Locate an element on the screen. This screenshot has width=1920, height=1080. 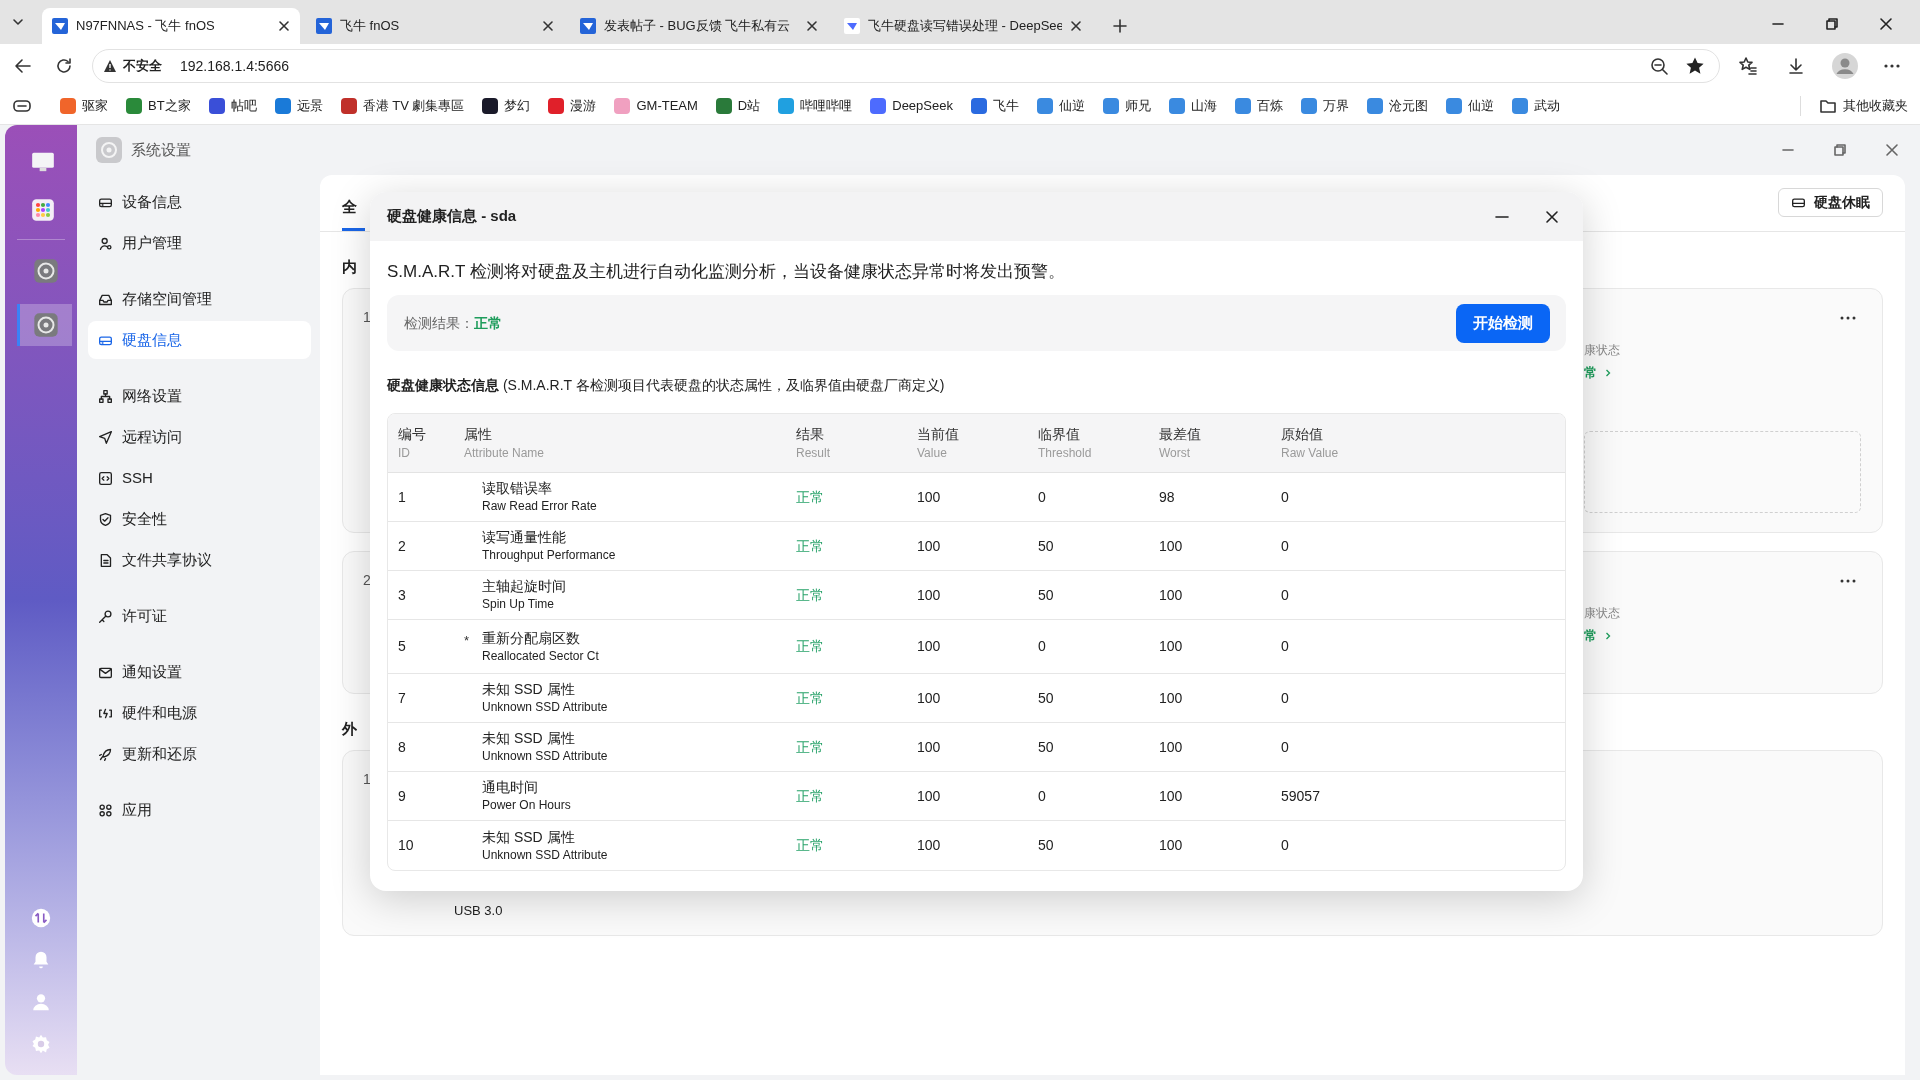
bookmark: GM-TEAM is located at coordinates (656, 106).